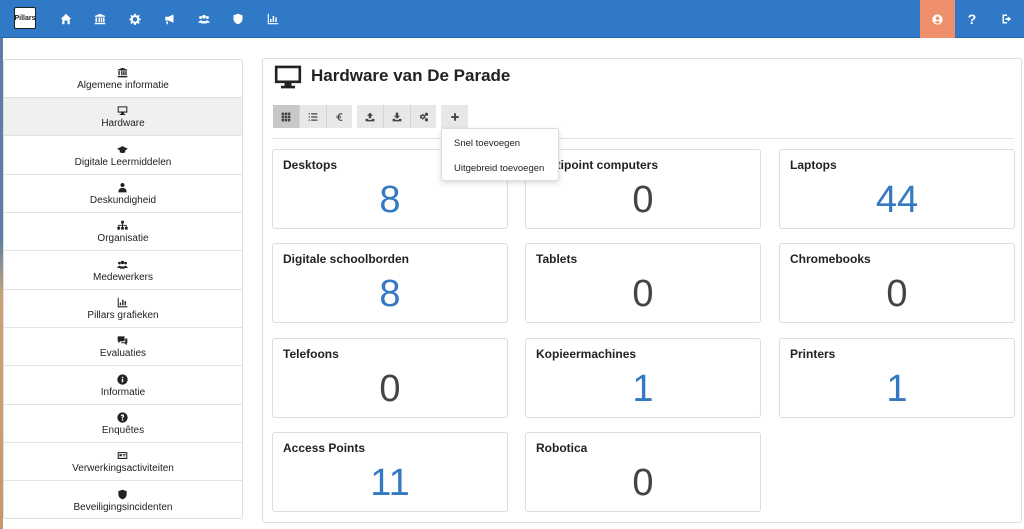  I want to click on logout-button, so click(1006, 19).